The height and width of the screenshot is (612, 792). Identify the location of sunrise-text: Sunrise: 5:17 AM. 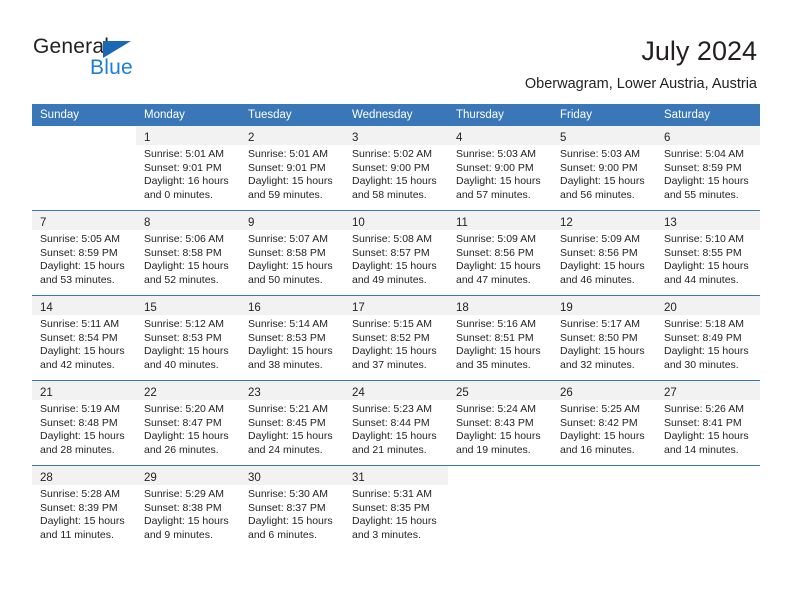
(600, 324).